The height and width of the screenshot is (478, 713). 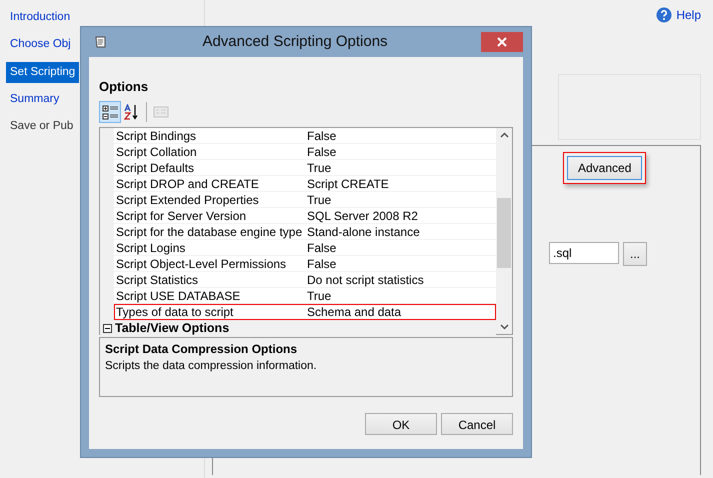 What do you see at coordinates (305, 312) in the screenshot?
I see `property-row: Types of data to script Schema and data` at bounding box center [305, 312].